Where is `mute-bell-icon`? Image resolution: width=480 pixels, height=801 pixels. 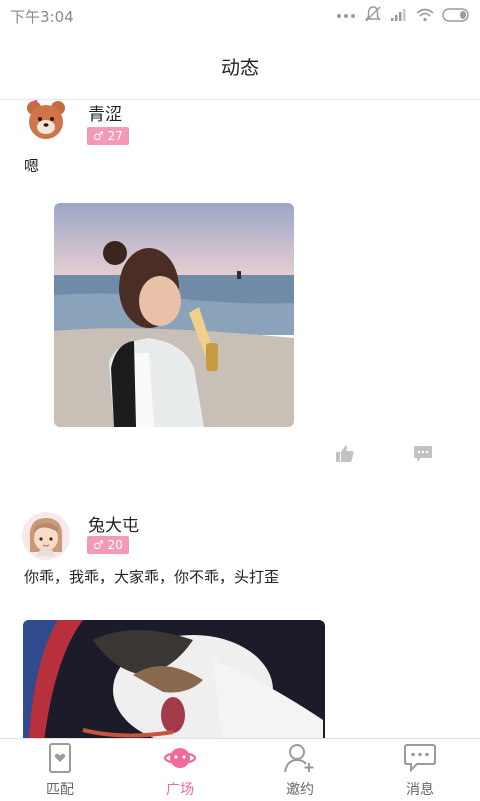 mute-bell-icon is located at coordinates (373, 16).